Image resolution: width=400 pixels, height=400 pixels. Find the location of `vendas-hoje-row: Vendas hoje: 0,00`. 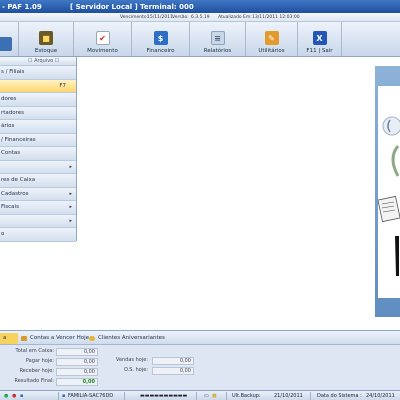

vendas-hoje-row: Vendas hoje: 0,00 is located at coordinates (150, 362).